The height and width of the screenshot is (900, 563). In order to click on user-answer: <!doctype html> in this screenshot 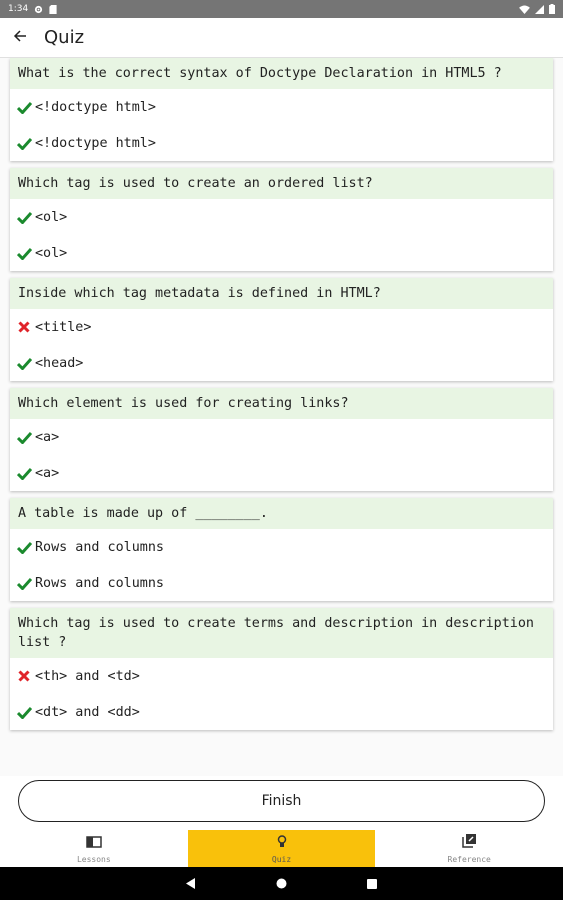, I will do `click(281, 107)`.